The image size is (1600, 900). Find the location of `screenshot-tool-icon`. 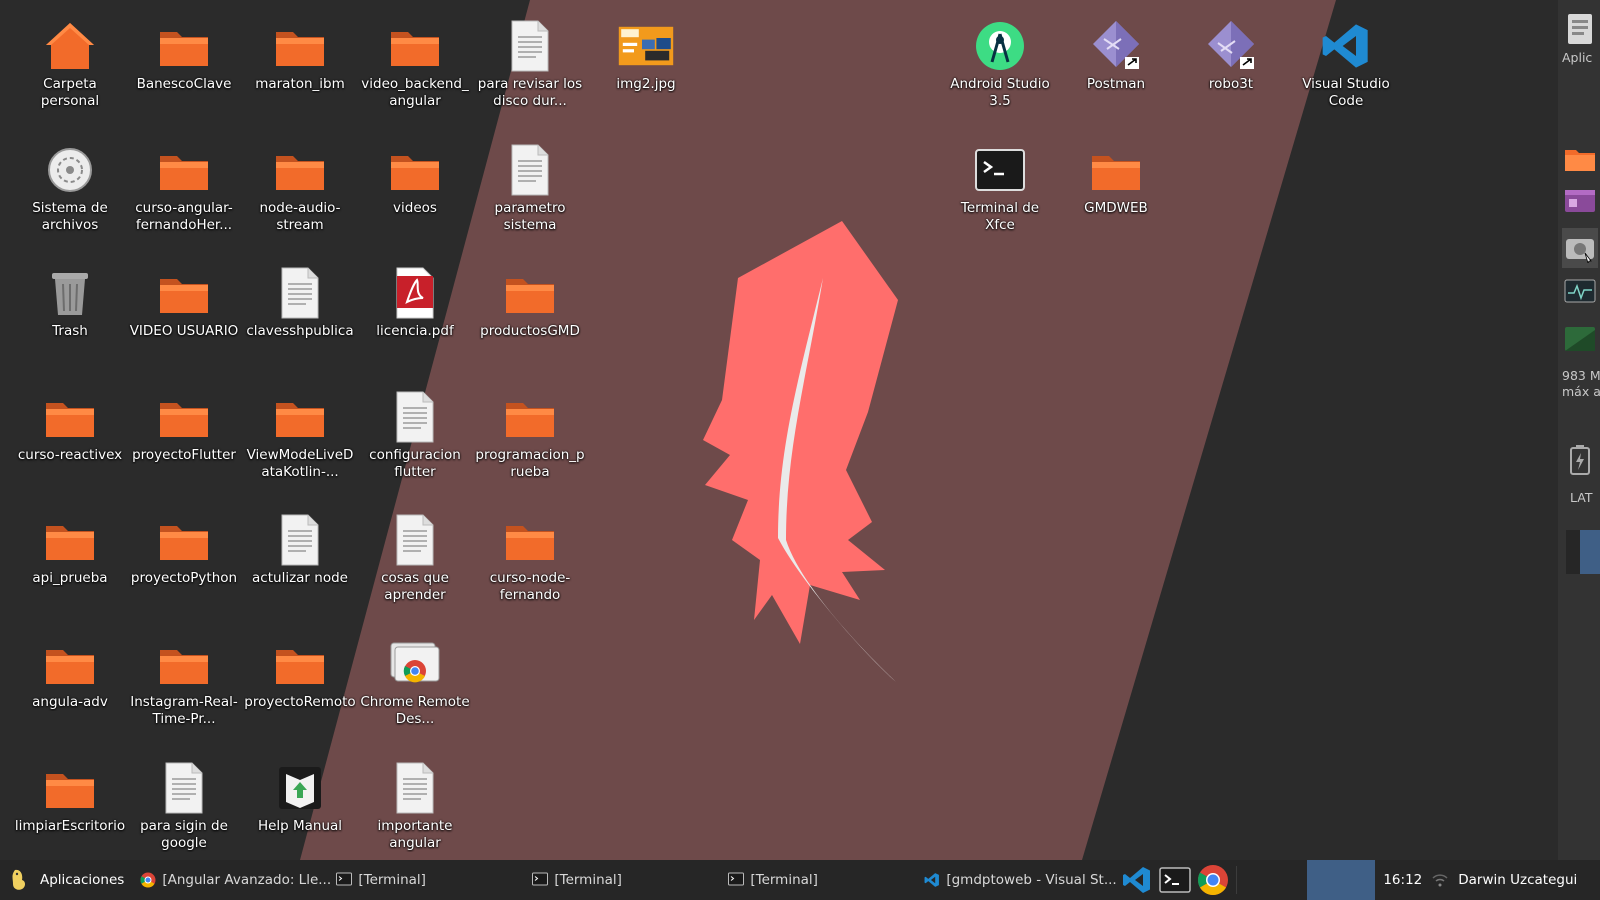

screenshot-tool-icon is located at coordinates (1580, 248).